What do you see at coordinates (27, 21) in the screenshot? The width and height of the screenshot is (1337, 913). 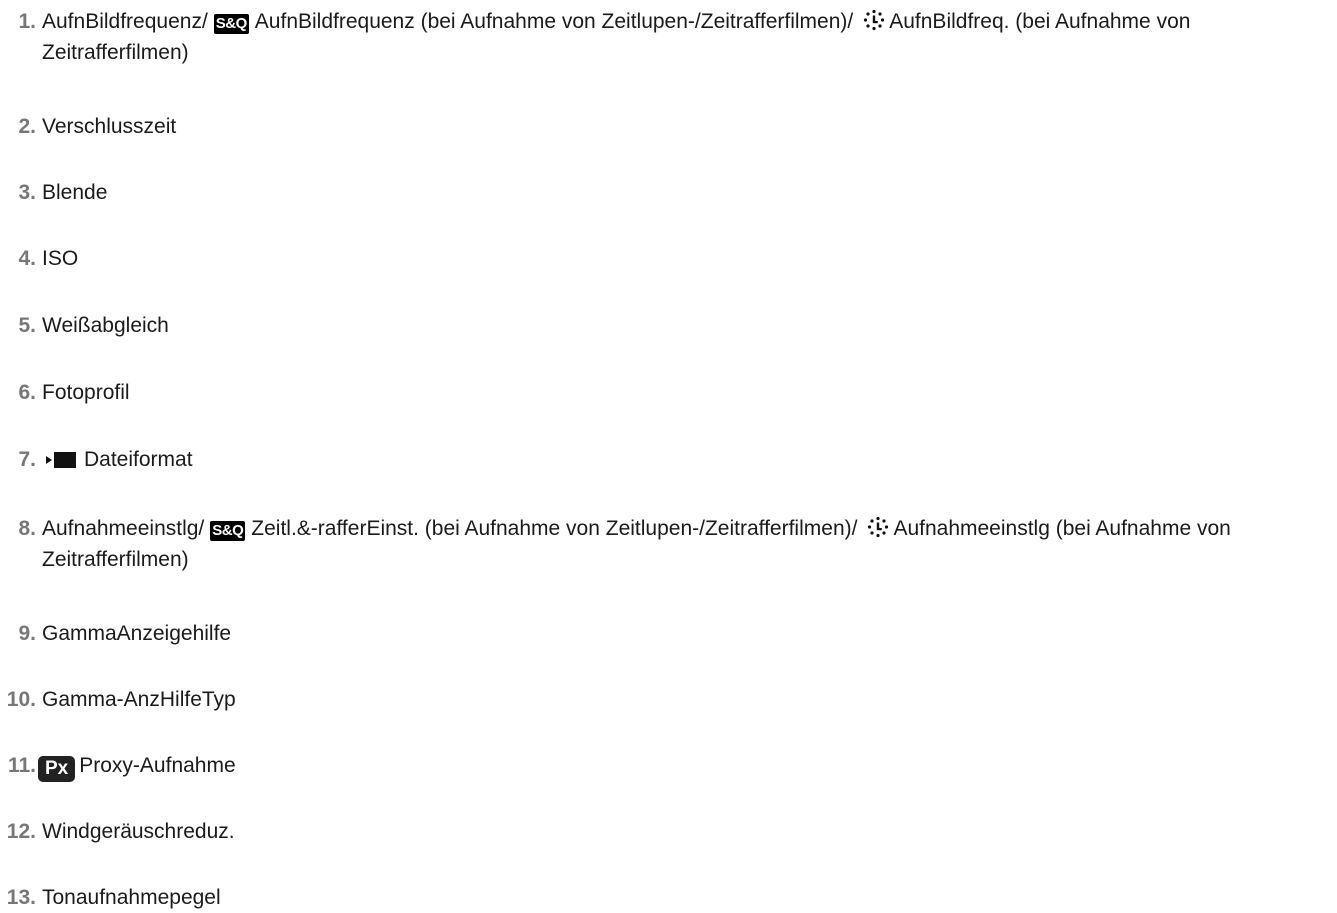 I see `item-number: 1.` at bounding box center [27, 21].